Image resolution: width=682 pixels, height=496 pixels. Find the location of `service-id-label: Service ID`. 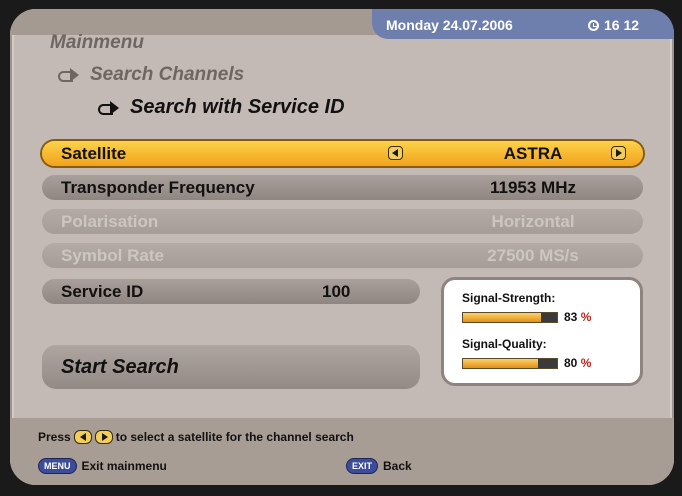

service-id-label: Service ID is located at coordinates (102, 291).